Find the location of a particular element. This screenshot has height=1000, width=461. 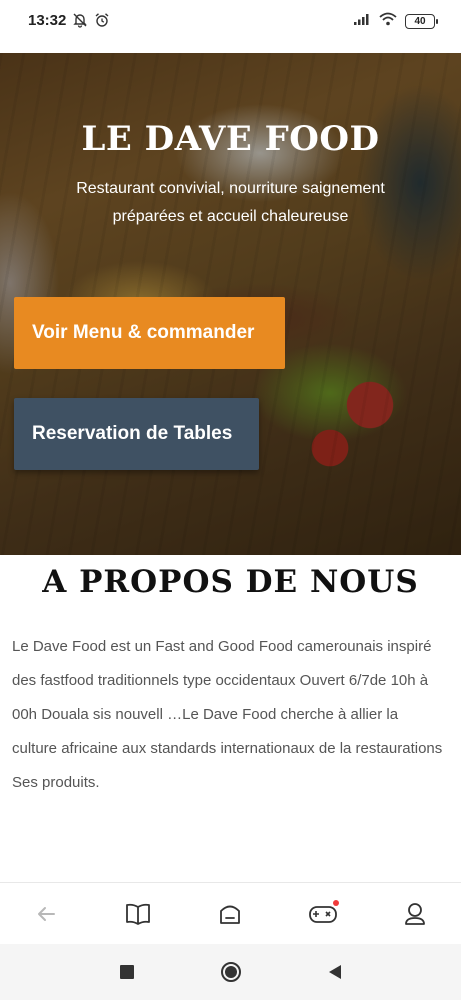

status-time: 13:32 is located at coordinates (47, 20).